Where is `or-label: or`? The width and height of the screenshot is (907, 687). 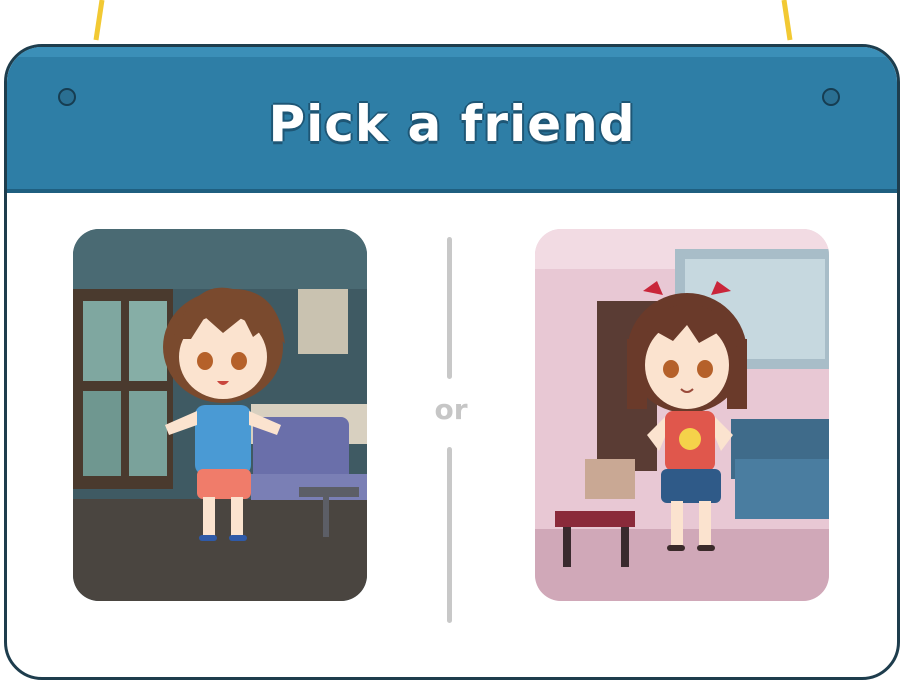 or-label: or is located at coordinates (451, 409).